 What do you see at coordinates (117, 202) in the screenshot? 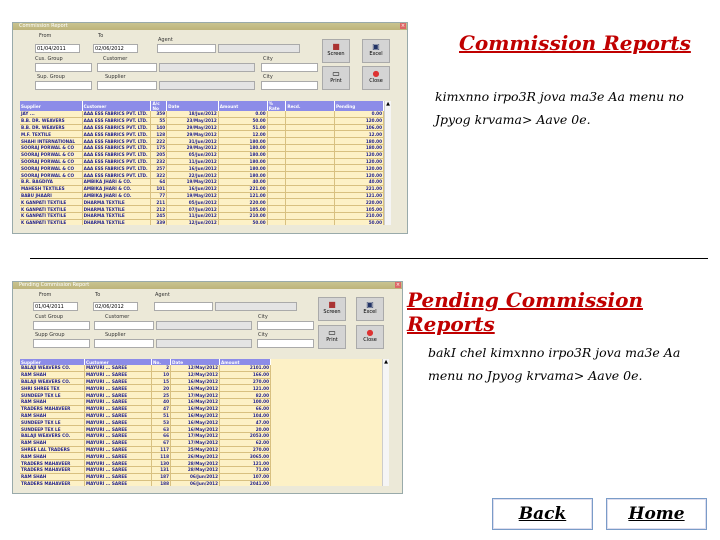
I see `table-cell: DHARMA TEXTILE` at bounding box center [117, 202].